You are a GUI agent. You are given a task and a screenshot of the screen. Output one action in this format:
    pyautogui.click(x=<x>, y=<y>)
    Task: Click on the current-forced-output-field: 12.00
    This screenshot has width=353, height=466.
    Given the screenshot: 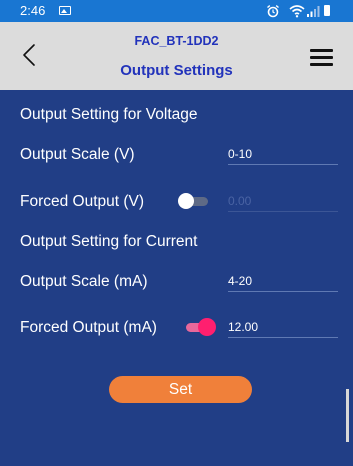 What is the action you would take?
    pyautogui.click(x=283, y=327)
    